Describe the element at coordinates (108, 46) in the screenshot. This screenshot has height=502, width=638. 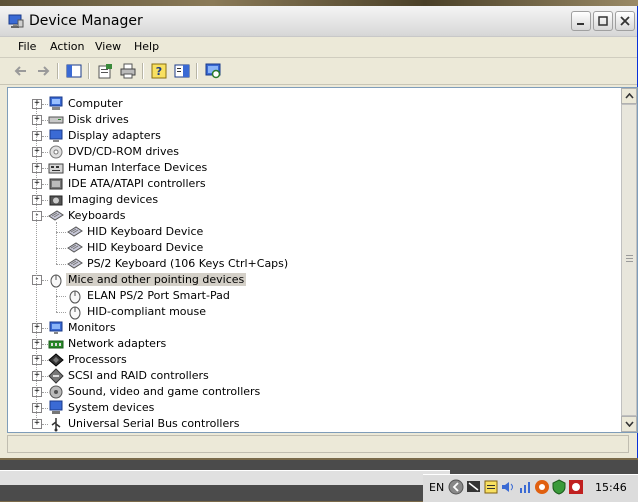
I see `menu-view: View` at that location.